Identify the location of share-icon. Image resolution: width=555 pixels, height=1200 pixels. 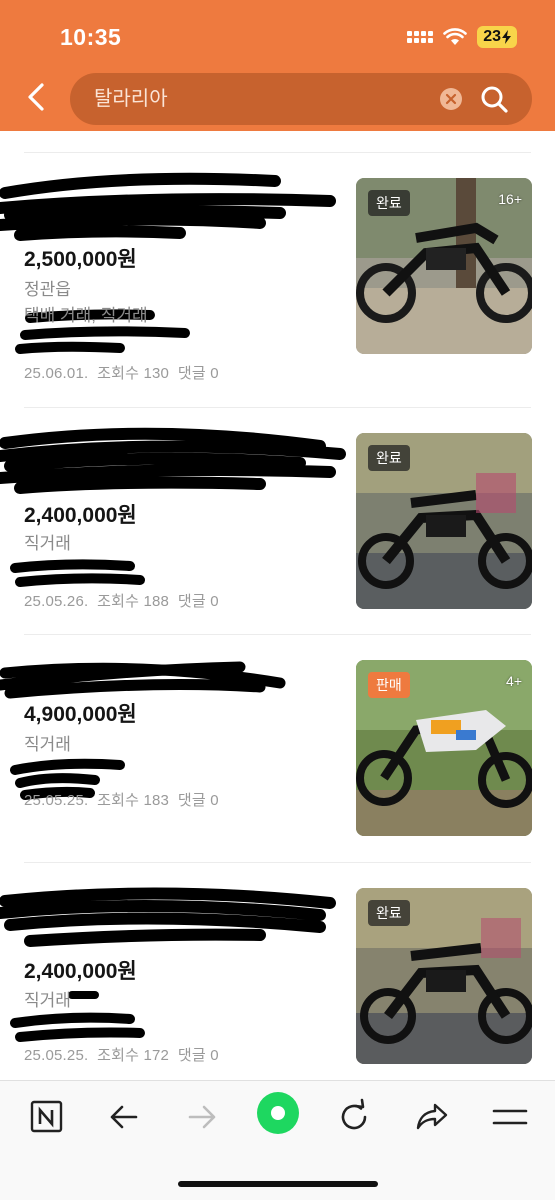
(432, 1116).